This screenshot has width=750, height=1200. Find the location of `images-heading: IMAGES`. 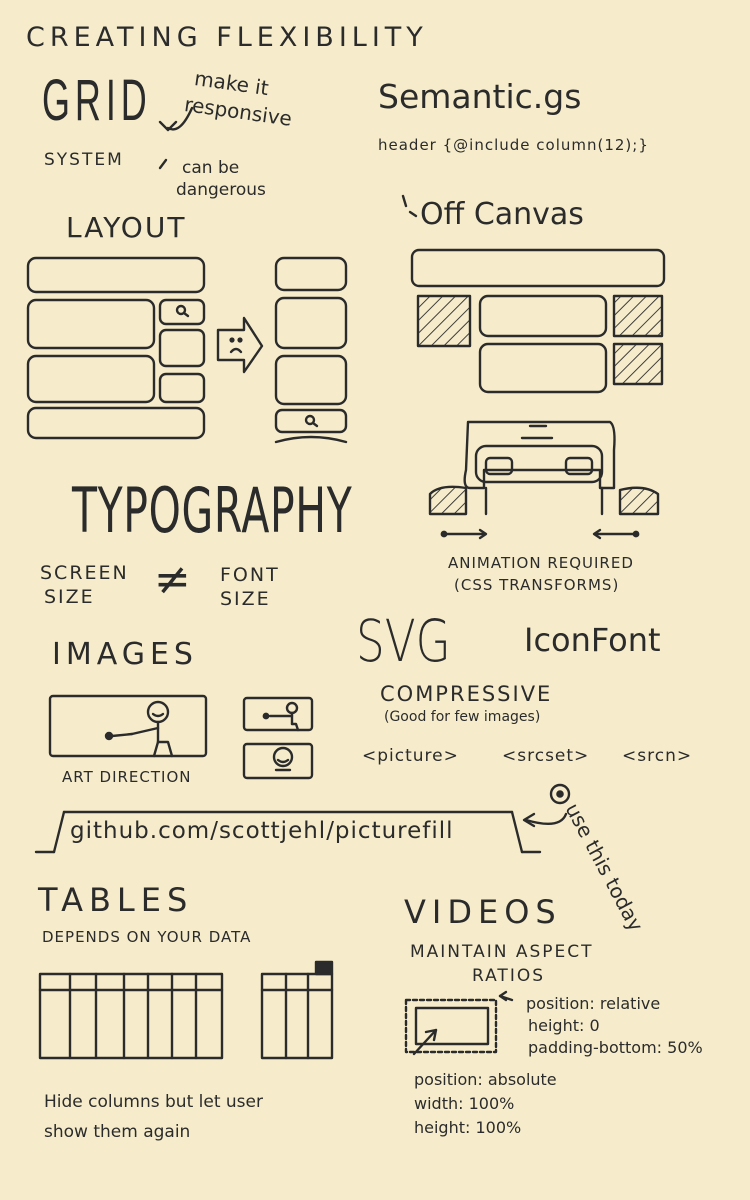

images-heading: IMAGES is located at coordinates (125, 654).